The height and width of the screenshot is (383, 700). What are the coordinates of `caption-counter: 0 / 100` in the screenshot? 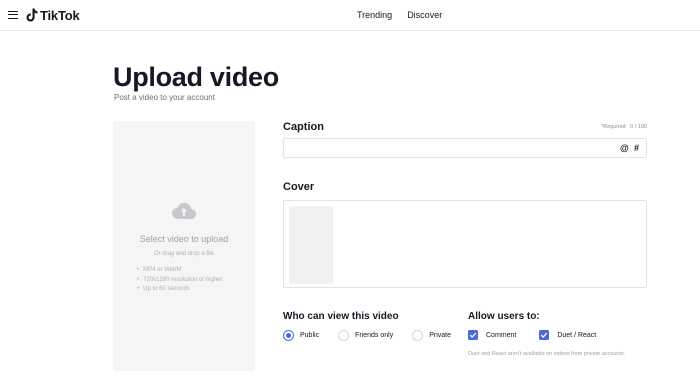 It's located at (638, 127).